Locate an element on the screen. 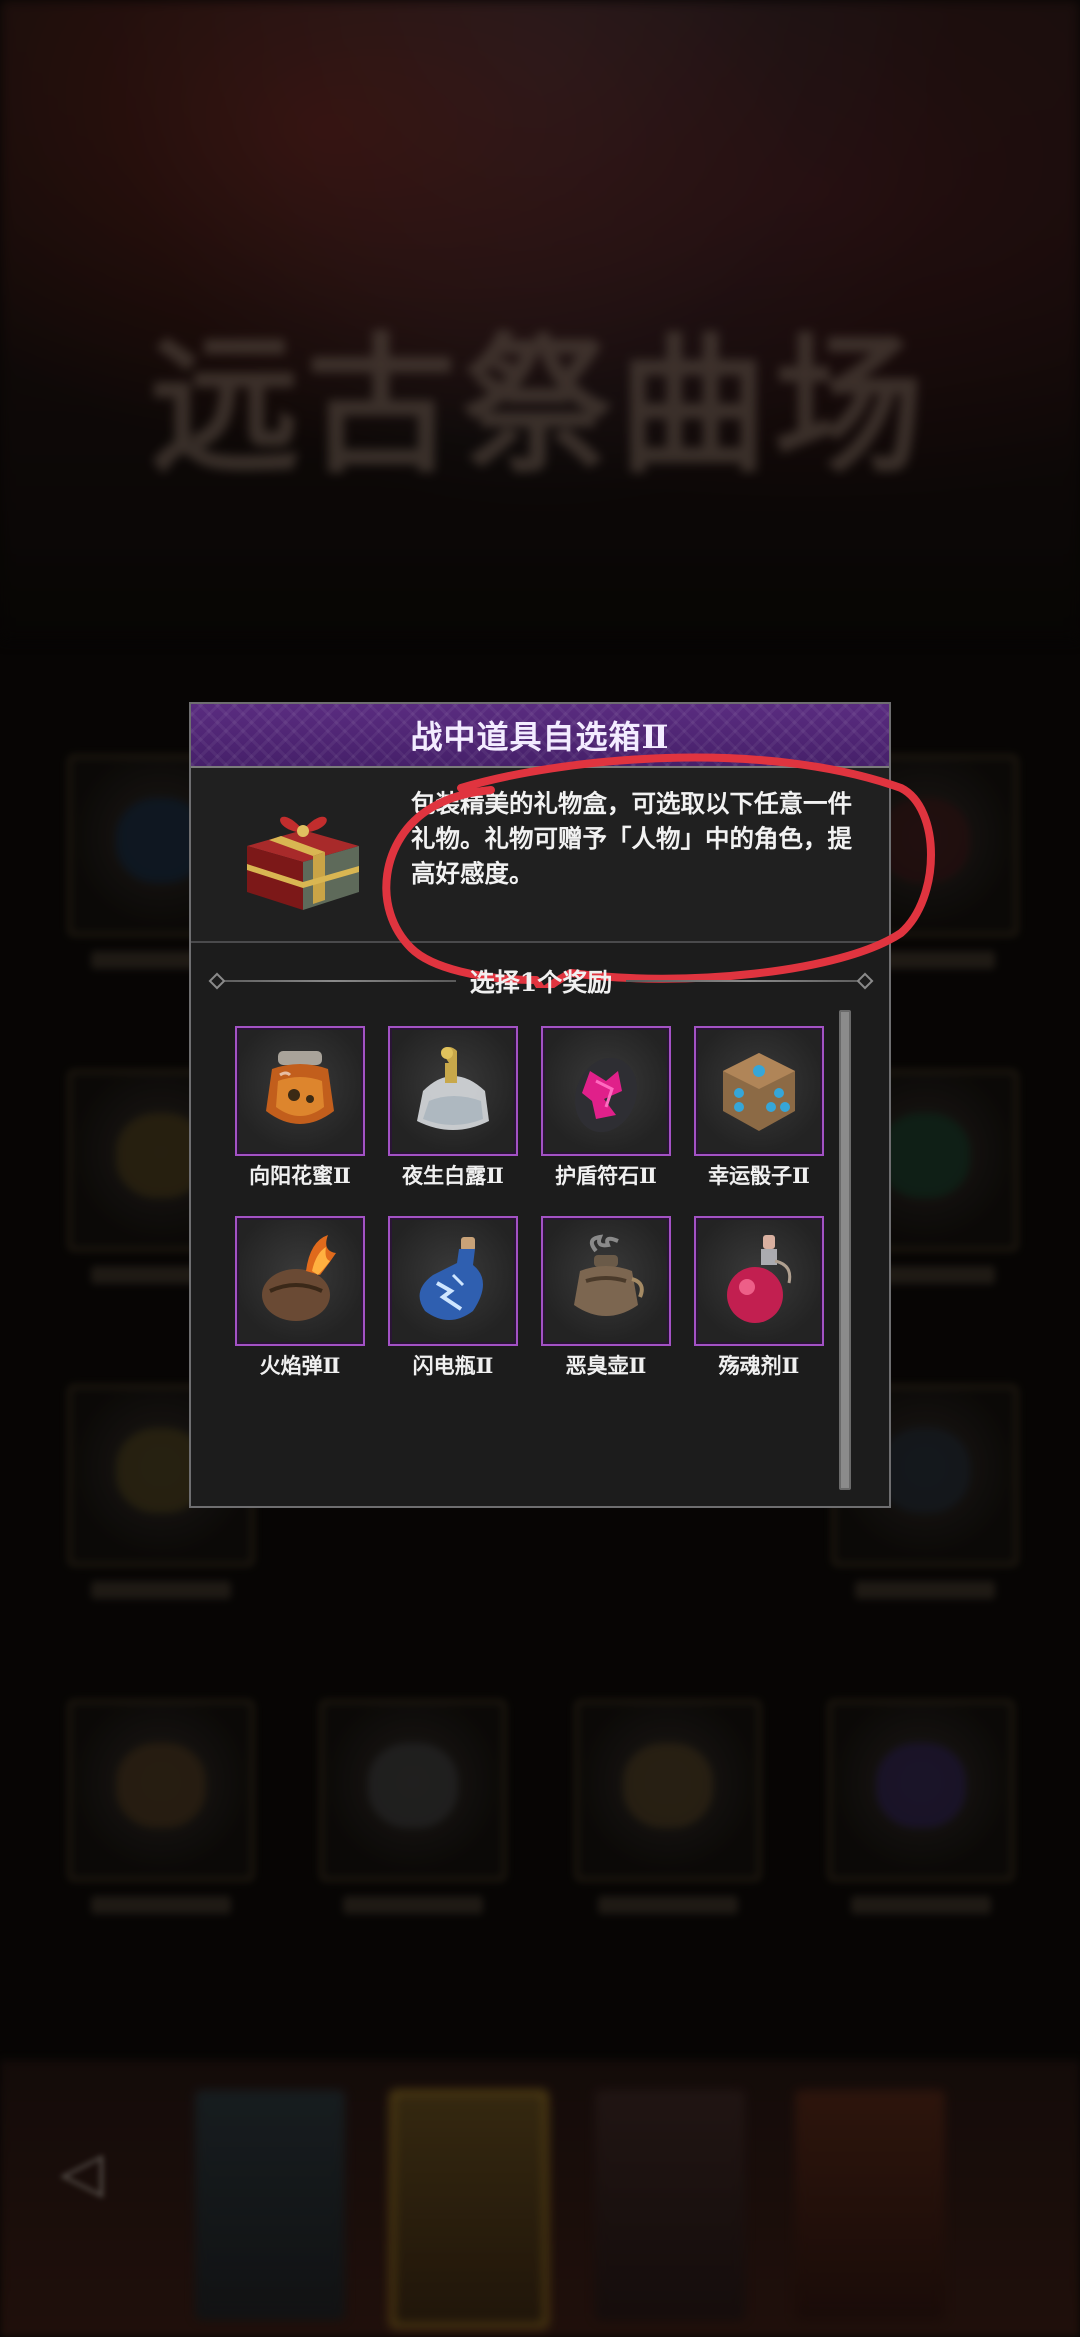 This screenshot has height=2337, width=1080. honey-jar-icon is located at coordinates (300, 1087).